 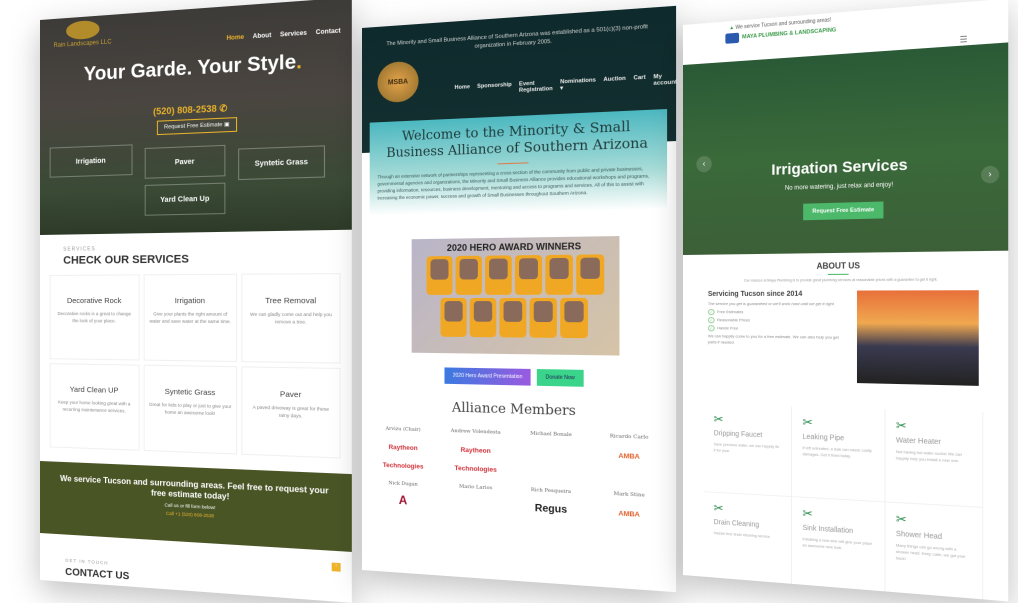 What do you see at coordinates (185, 161) in the screenshot?
I see `hero-box-paver: Paver` at bounding box center [185, 161].